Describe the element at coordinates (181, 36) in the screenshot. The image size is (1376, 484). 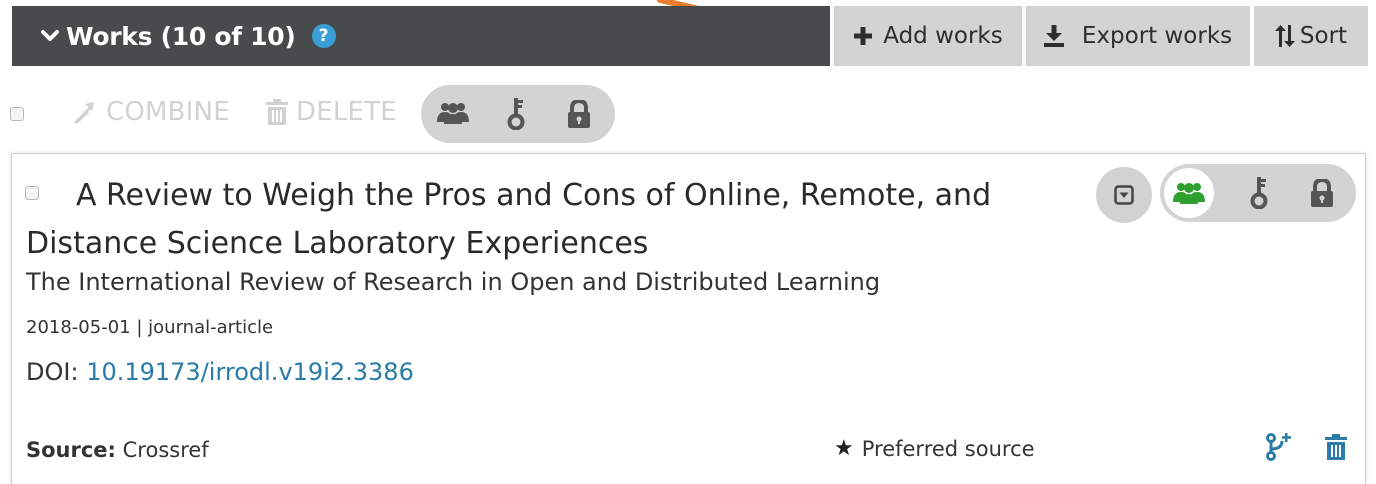
I see `works-title: Works (10 of 10)` at that location.